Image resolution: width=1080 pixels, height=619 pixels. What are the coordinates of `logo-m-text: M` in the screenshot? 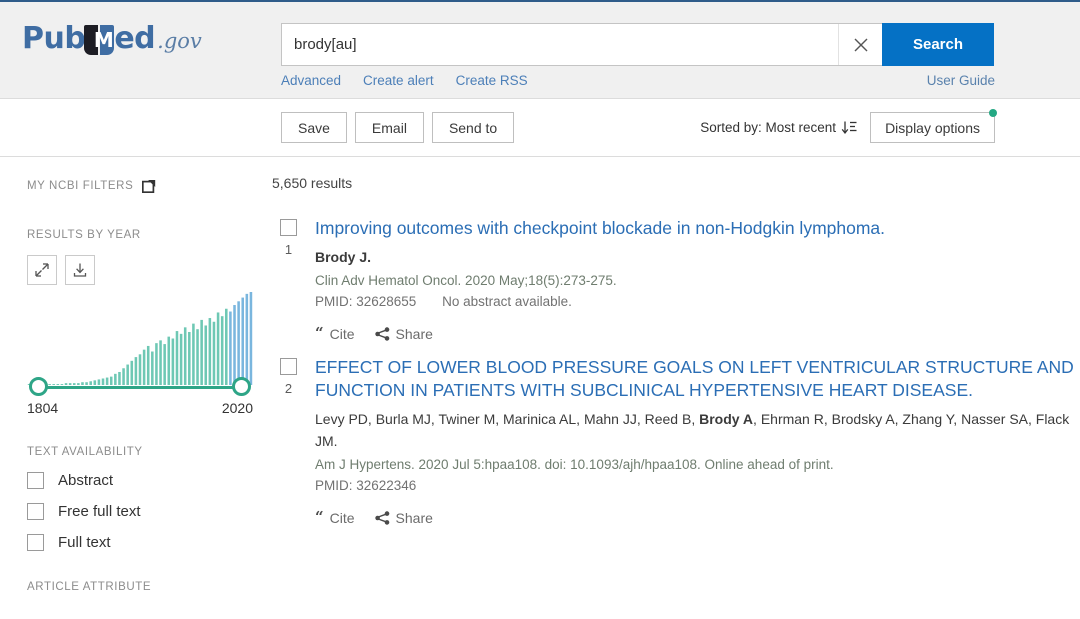 It's located at (103, 40).